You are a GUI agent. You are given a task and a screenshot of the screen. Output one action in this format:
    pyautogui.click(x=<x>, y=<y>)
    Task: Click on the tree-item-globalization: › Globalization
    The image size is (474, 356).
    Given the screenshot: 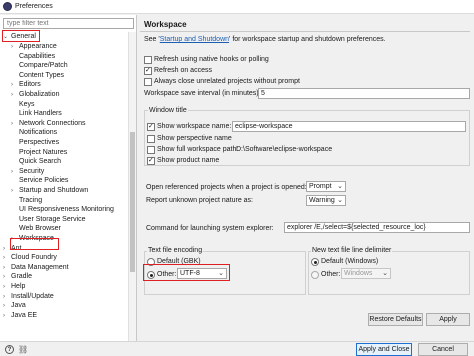 What is the action you would take?
    pyautogui.click(x=35, y=95)
    